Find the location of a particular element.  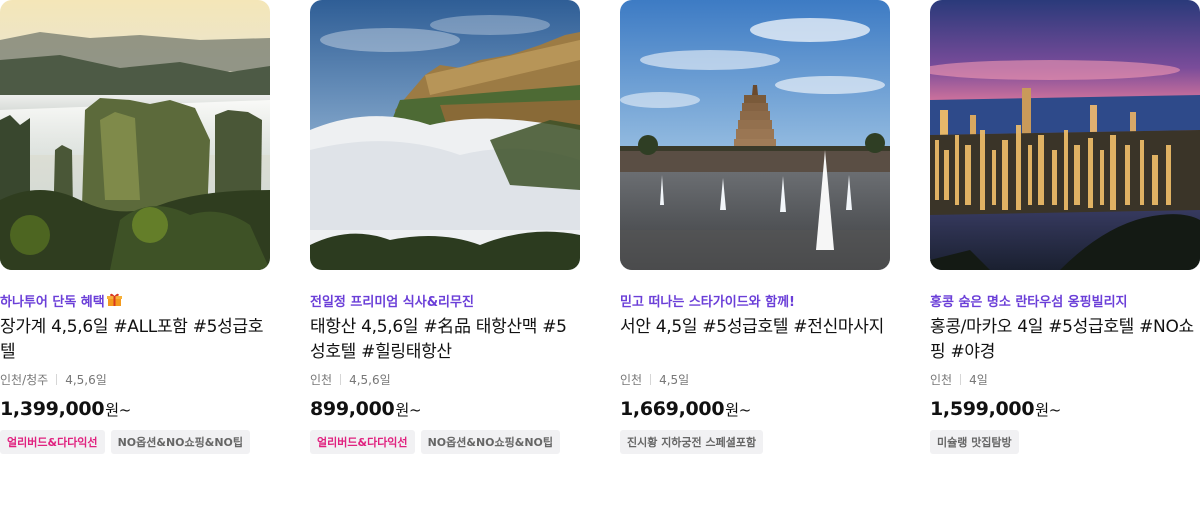

price-amount: 899,000 is located at coordinates (352, 409).